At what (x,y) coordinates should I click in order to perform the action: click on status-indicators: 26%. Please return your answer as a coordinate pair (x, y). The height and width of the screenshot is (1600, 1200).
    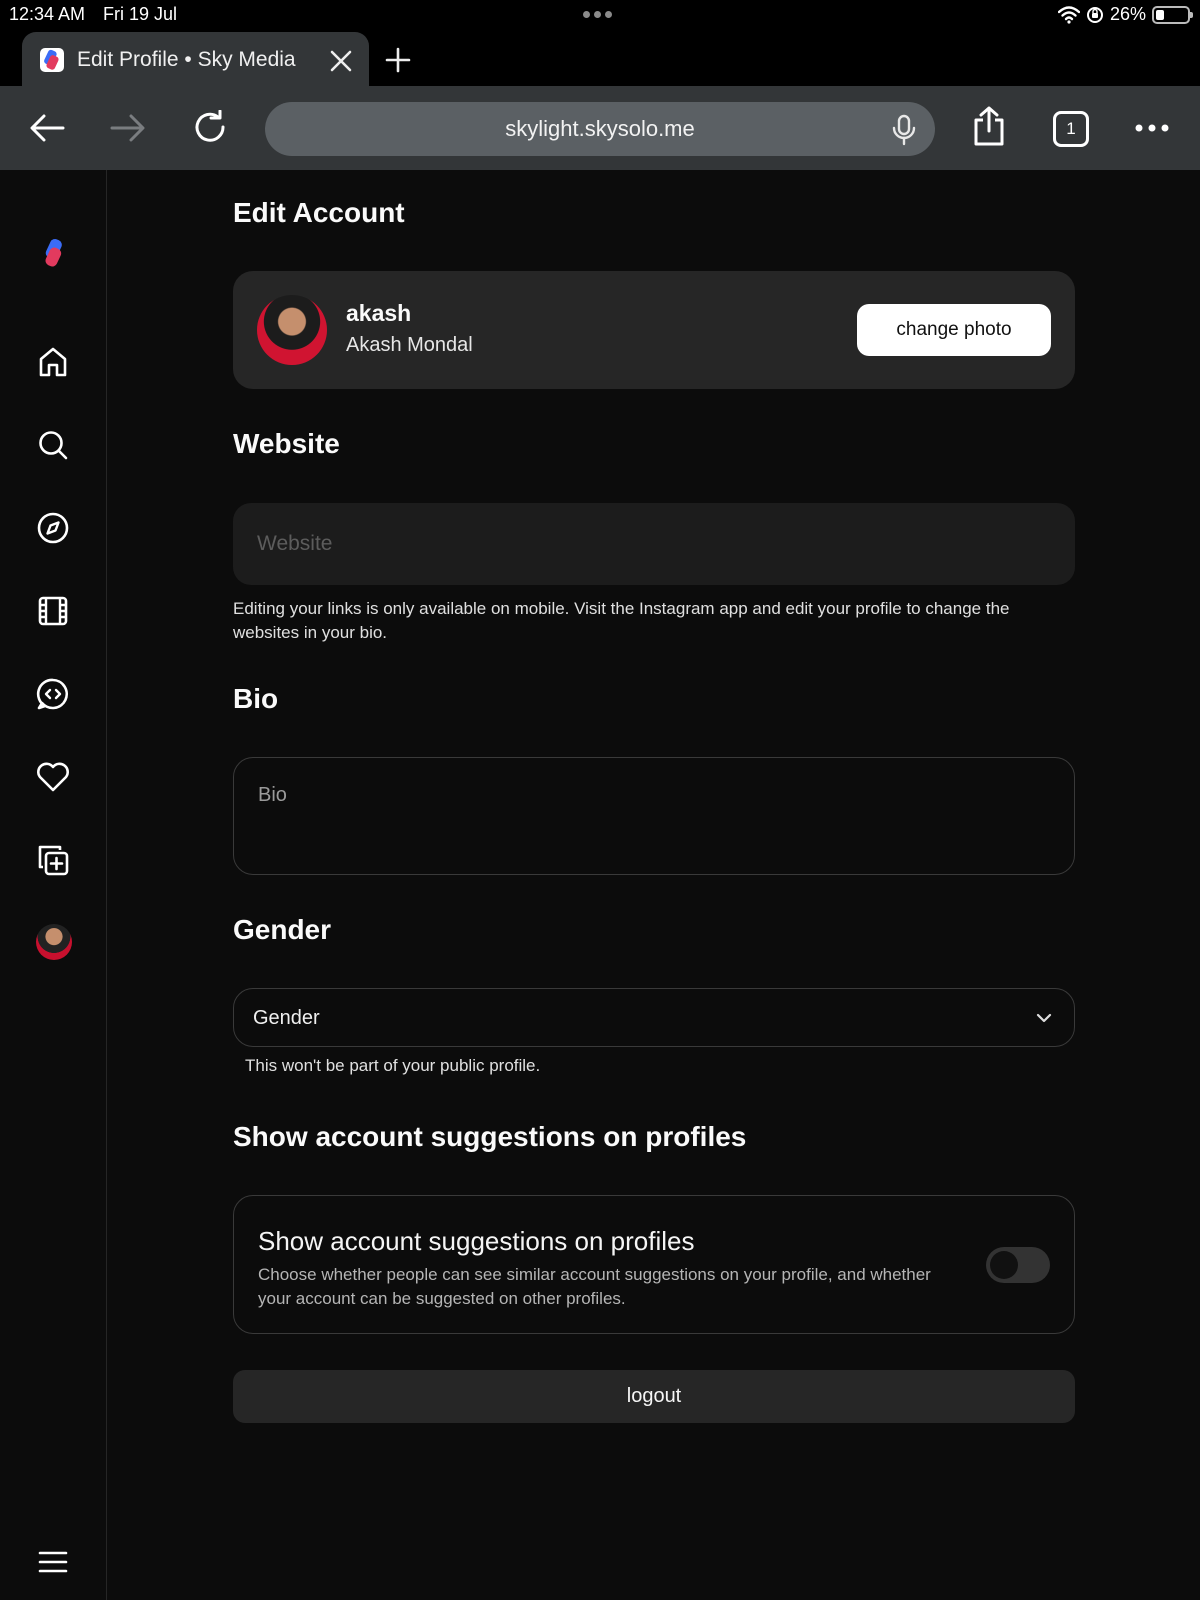
    Looking at the image, I should click on (1125, 14).